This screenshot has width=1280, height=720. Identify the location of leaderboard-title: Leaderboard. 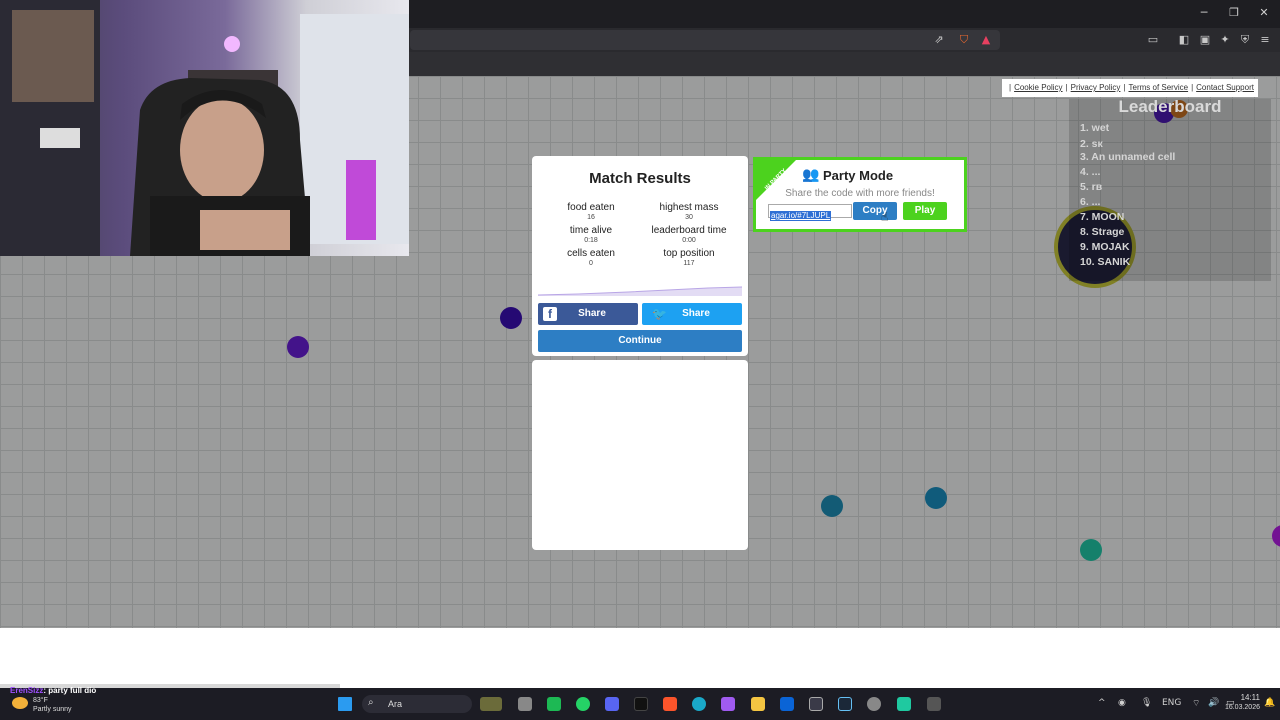
(1170, 106).